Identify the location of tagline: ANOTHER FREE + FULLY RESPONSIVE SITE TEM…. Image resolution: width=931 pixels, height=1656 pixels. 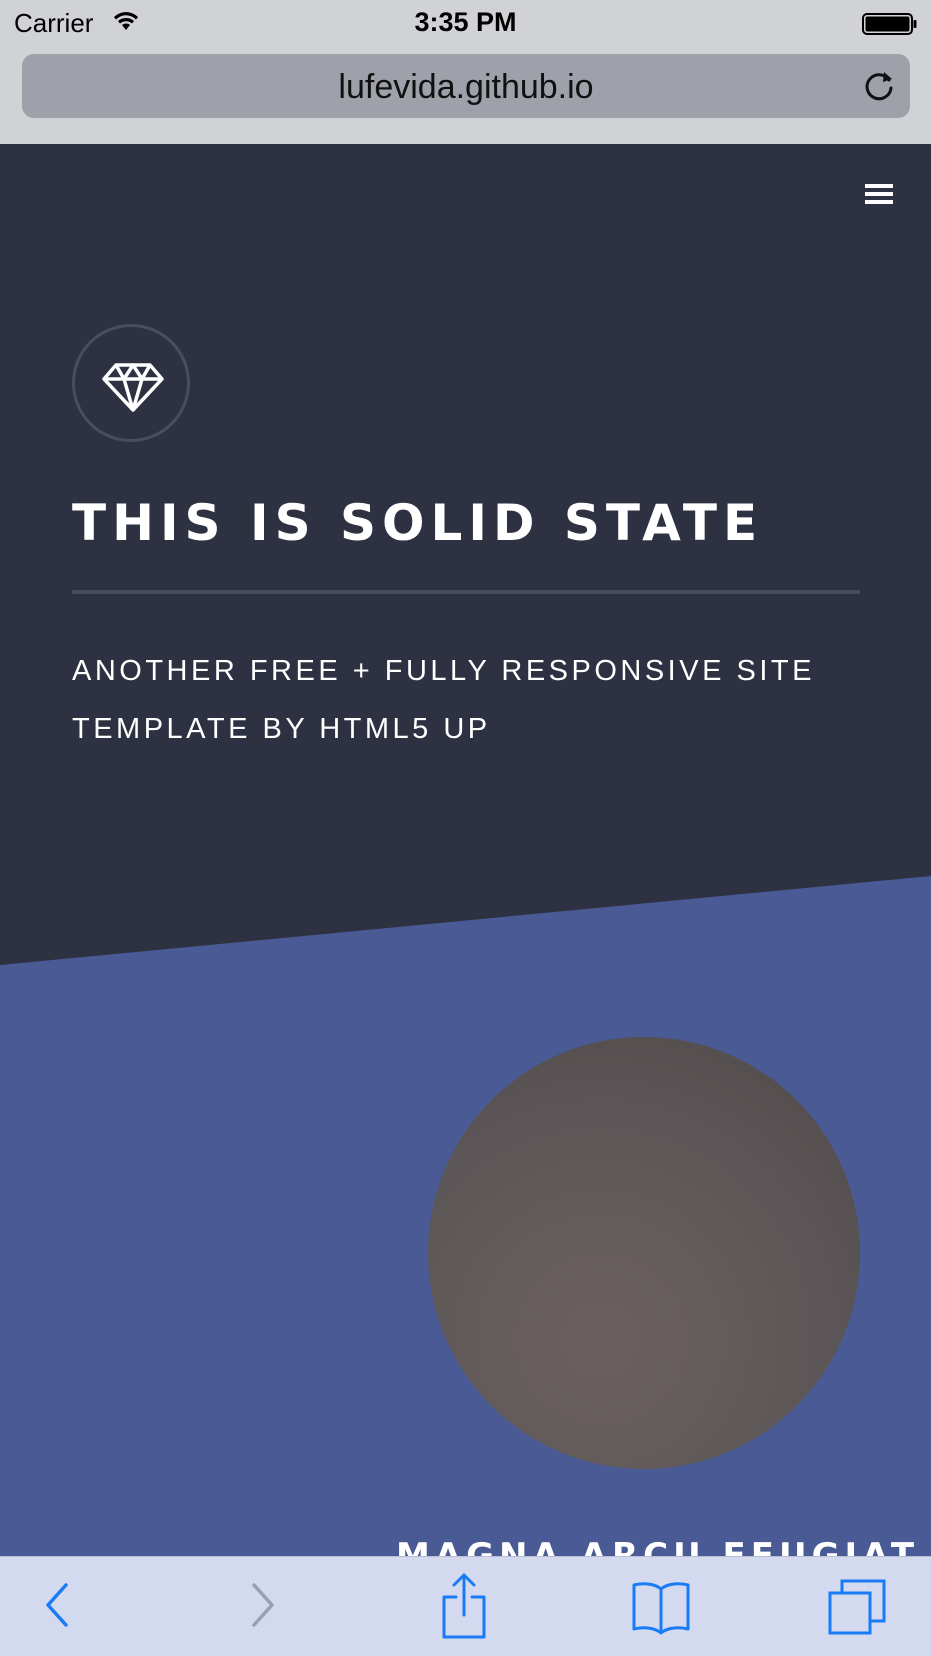
(443, 700).